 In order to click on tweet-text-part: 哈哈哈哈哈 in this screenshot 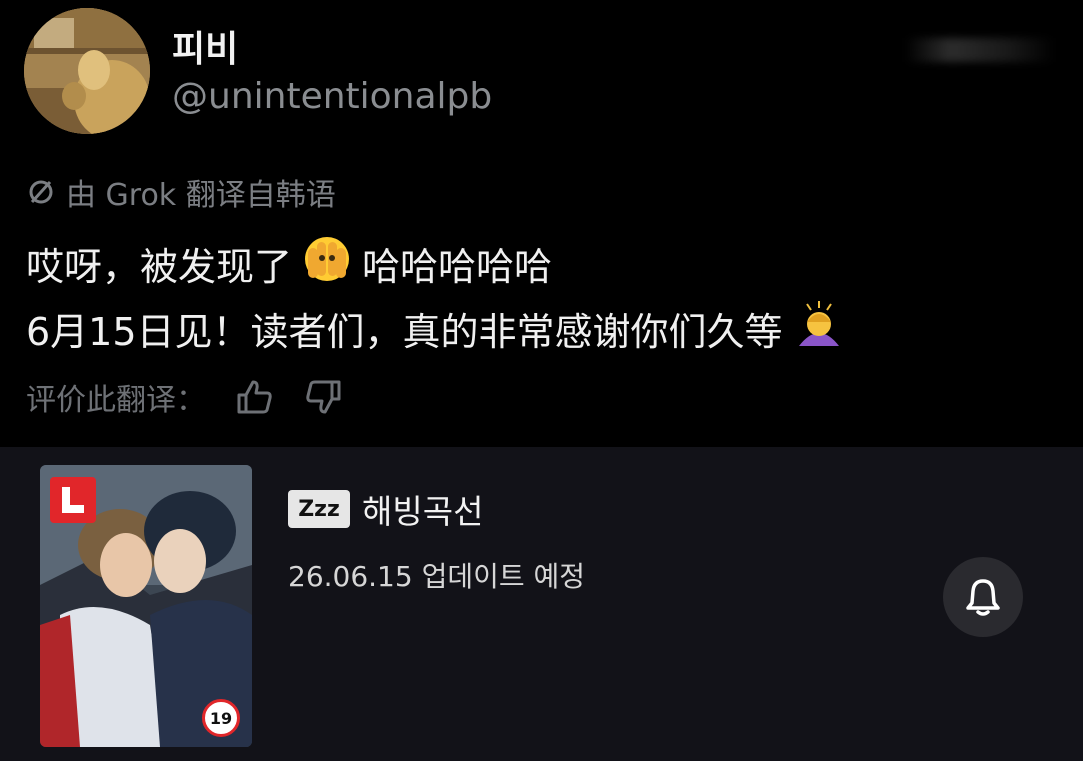, I will do `click(457, 267)`.